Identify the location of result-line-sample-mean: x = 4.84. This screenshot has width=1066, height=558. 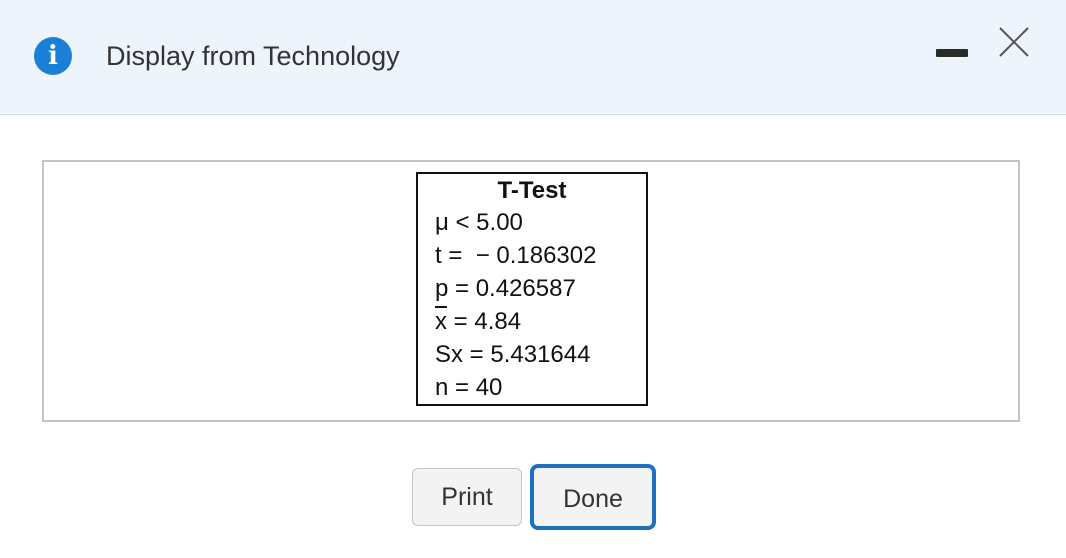
(540, 321).